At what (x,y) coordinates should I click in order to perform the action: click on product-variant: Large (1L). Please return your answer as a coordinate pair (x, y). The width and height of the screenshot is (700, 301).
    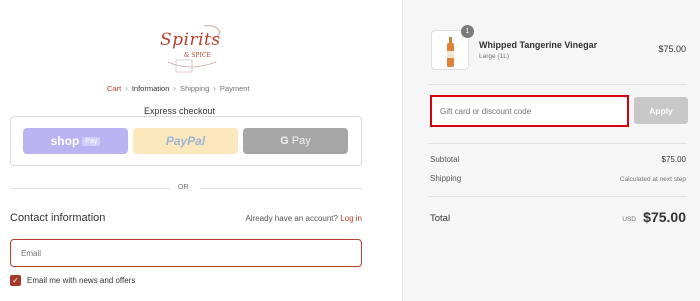
    Looking at the image, I should click on (494, 56).